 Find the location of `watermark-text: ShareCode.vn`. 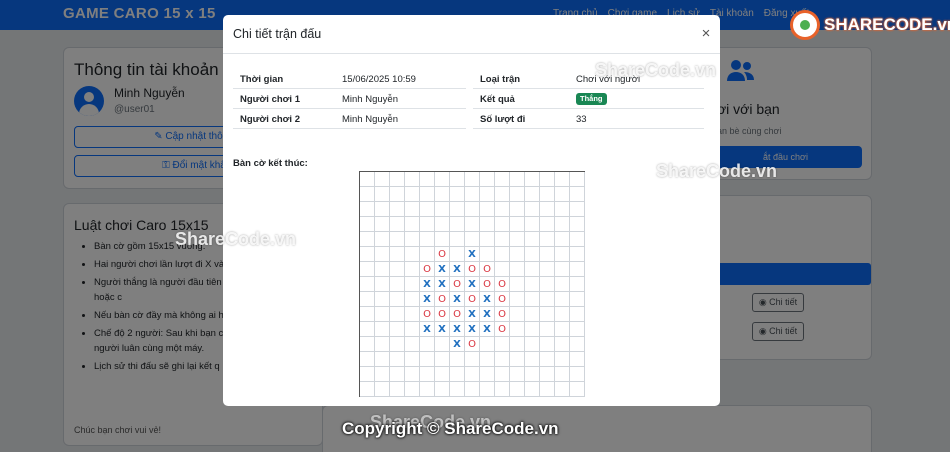

watermark-text: ShareCode.vn is located at coordinates (656, 70).